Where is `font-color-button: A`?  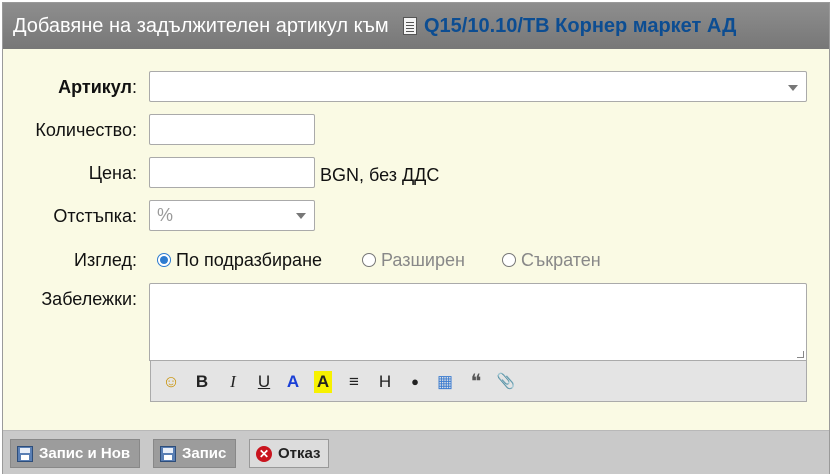 font-color-button: A is located at coordinates (293, 382).